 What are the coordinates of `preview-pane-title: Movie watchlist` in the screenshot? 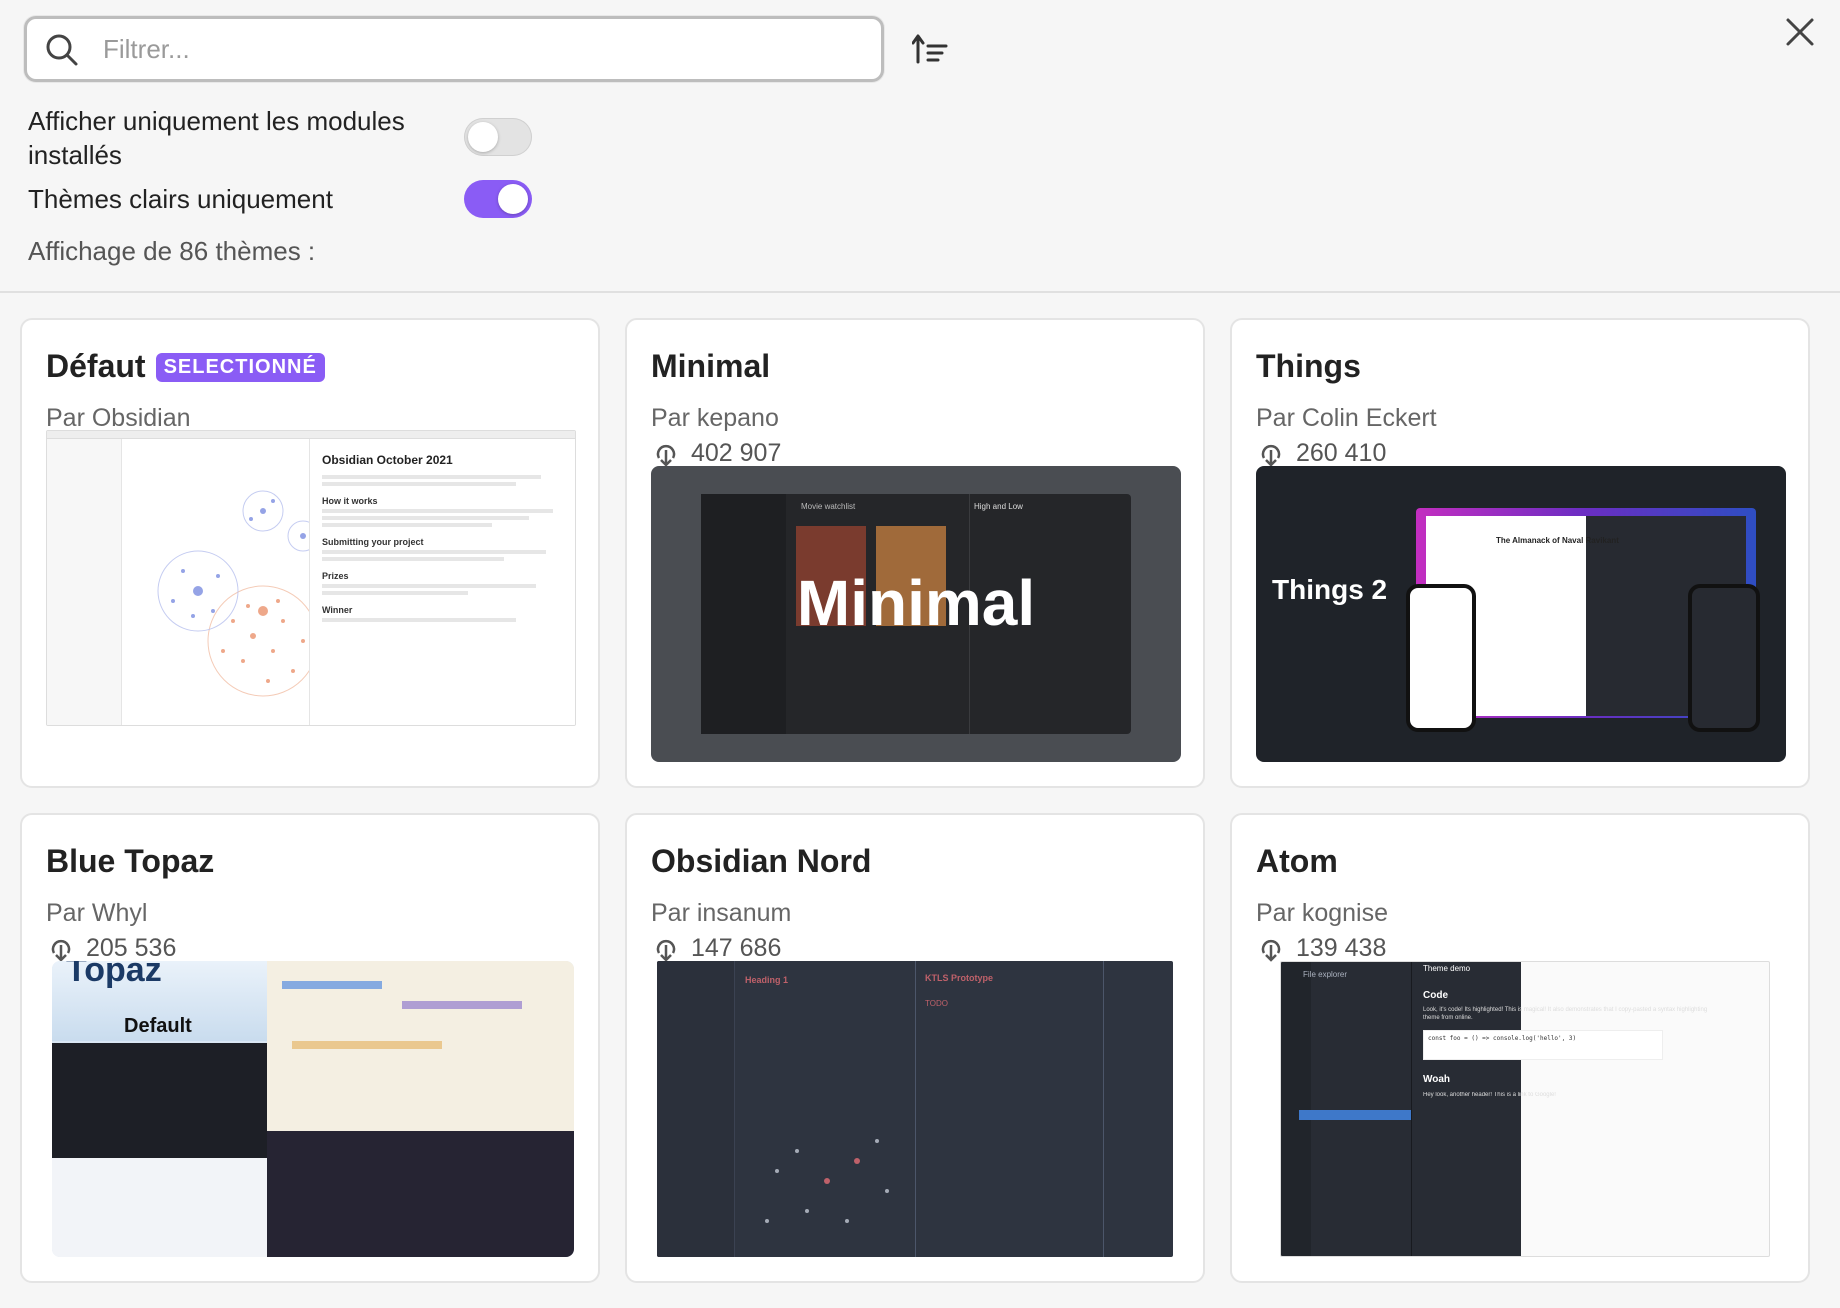 It's located at (828, 506).